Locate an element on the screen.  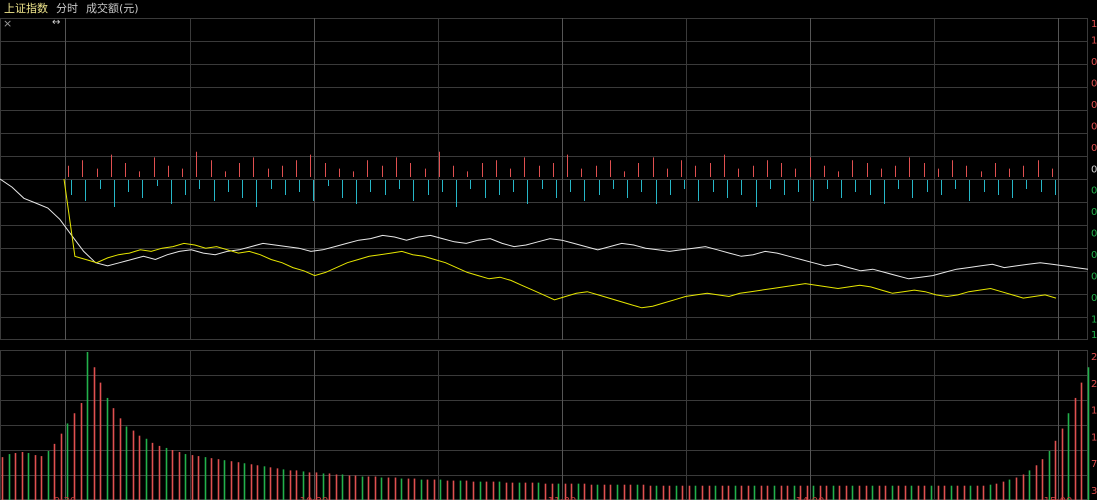
time-axis-label: 11:30 is located at coordinates (562, 498).